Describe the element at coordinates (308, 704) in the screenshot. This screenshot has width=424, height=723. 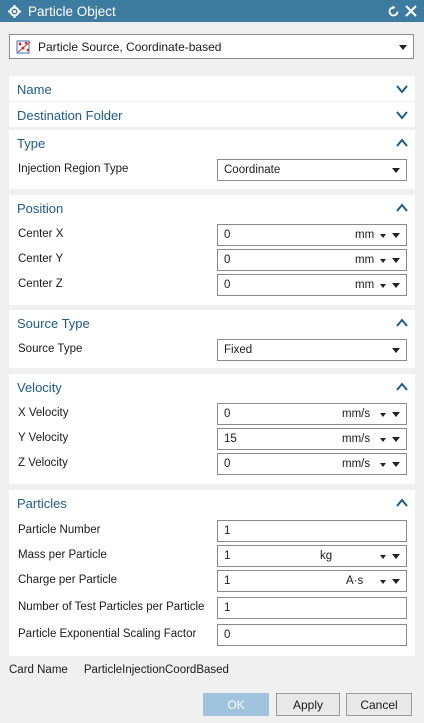
I see `apply-button: Apply` at that location.